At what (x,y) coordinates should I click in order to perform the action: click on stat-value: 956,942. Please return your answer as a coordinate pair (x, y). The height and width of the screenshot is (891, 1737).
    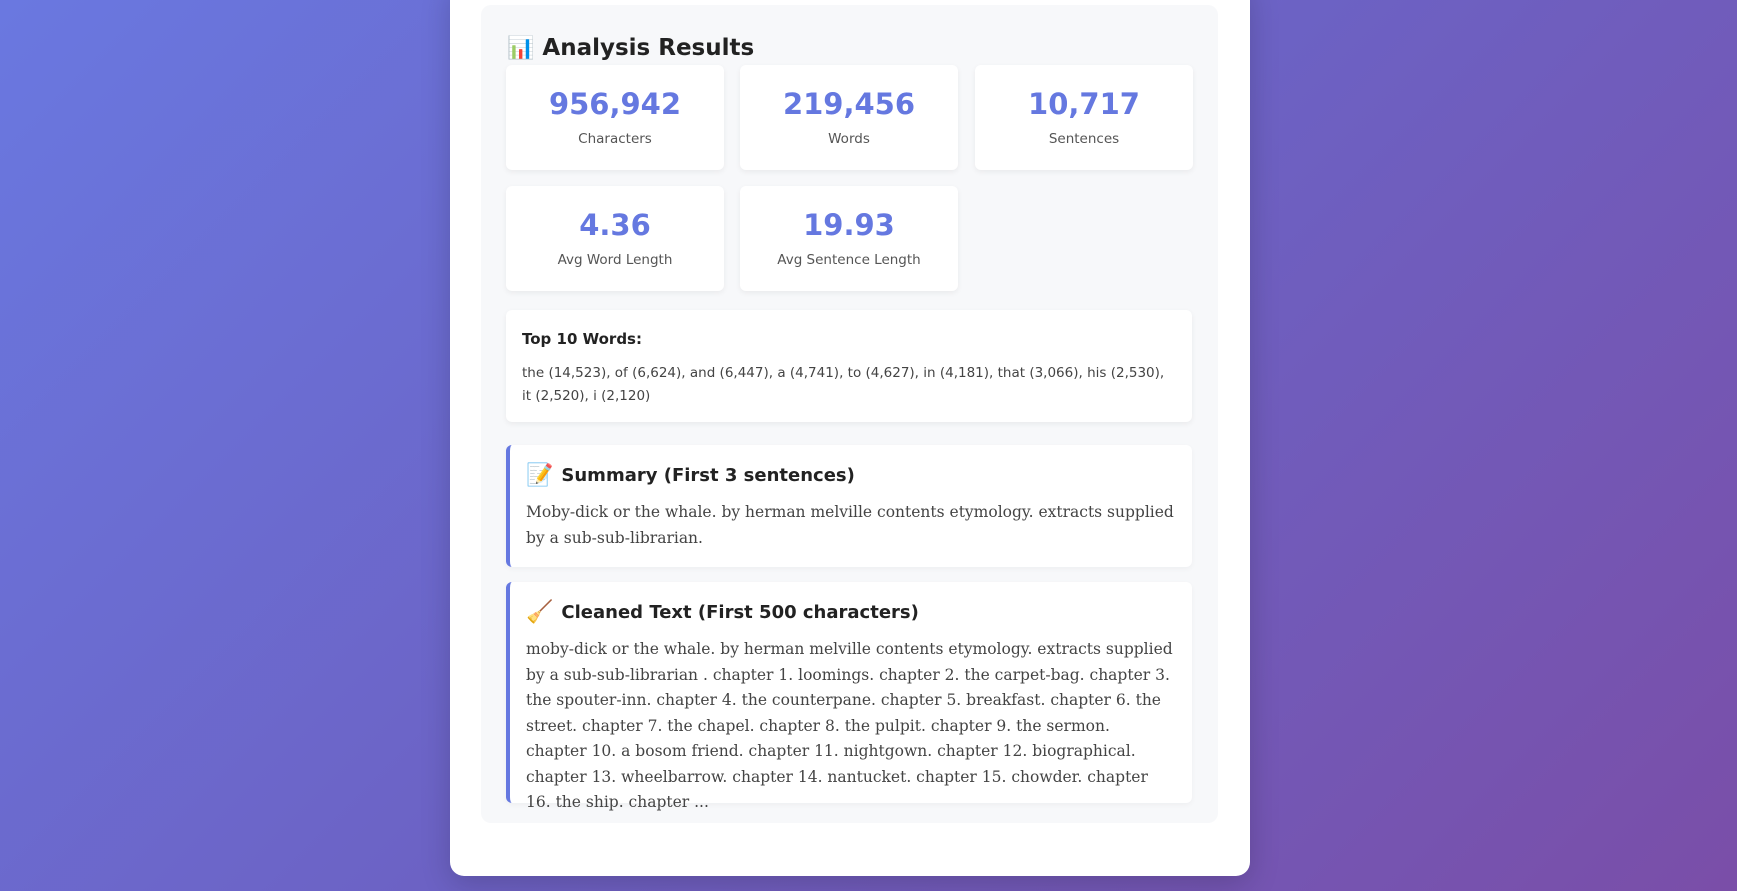
    Looking at the image, I should click on (615, 104).